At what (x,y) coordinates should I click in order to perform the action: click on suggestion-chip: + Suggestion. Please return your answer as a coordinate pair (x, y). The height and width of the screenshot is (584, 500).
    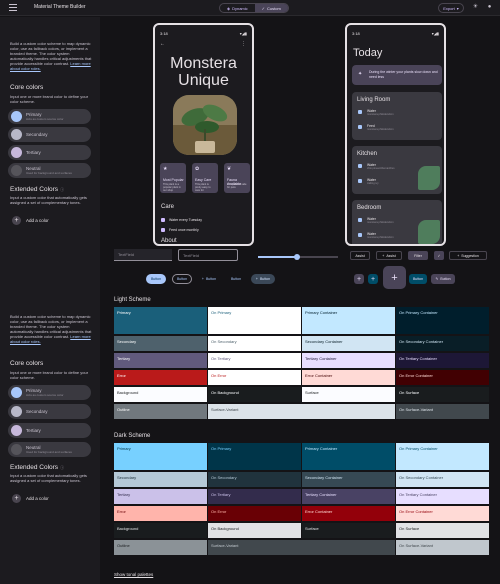
    Looking at the image, I should click on (468, 255).